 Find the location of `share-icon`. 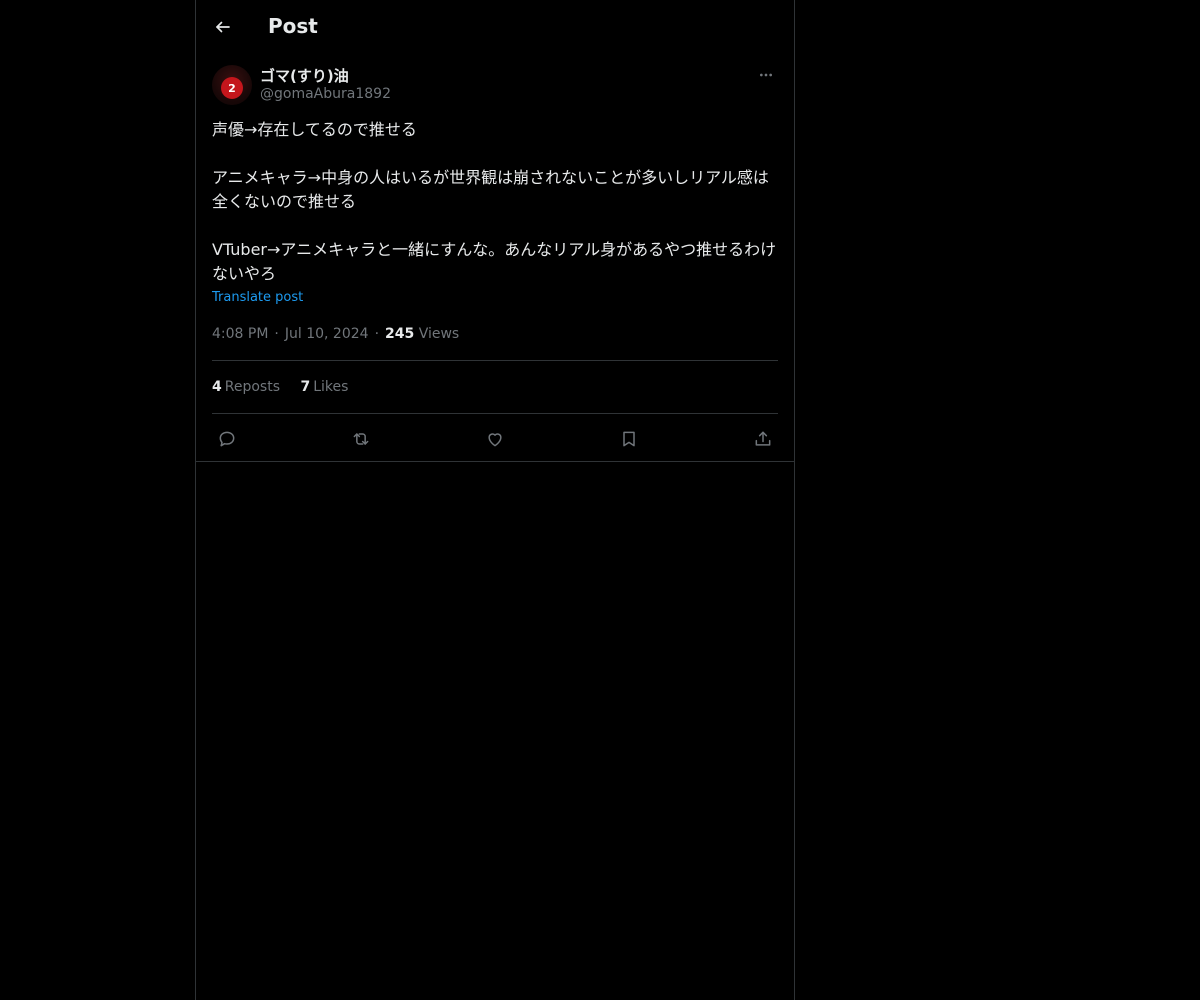

share-icon is located at coordinates (763, 438).